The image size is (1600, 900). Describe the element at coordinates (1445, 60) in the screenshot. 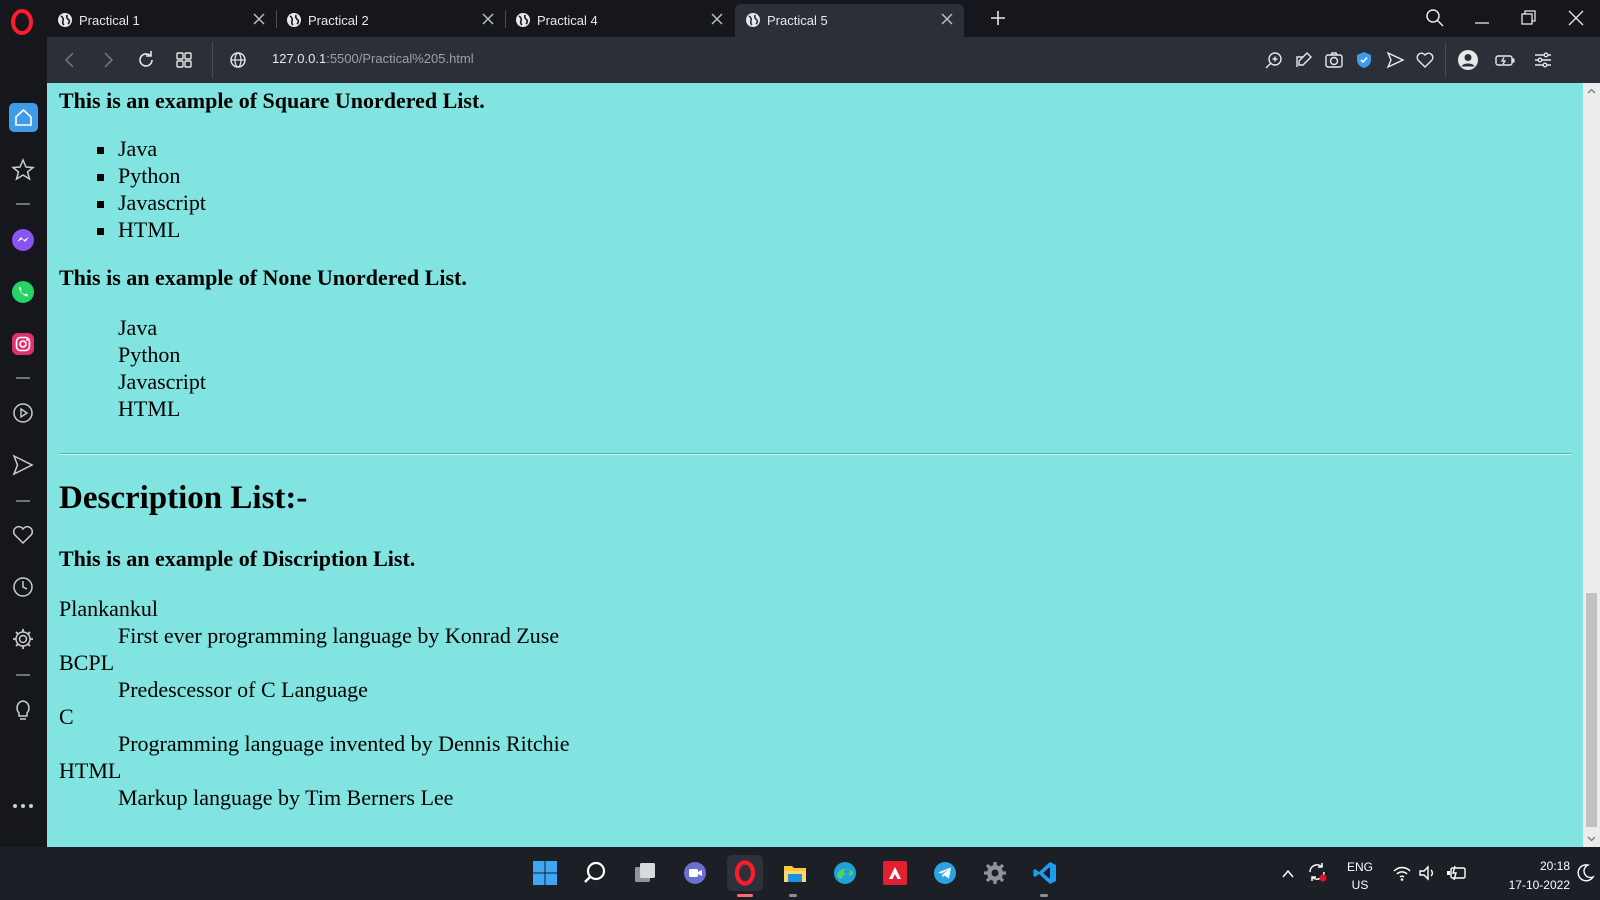

I see `toolbar-divider` at that location.